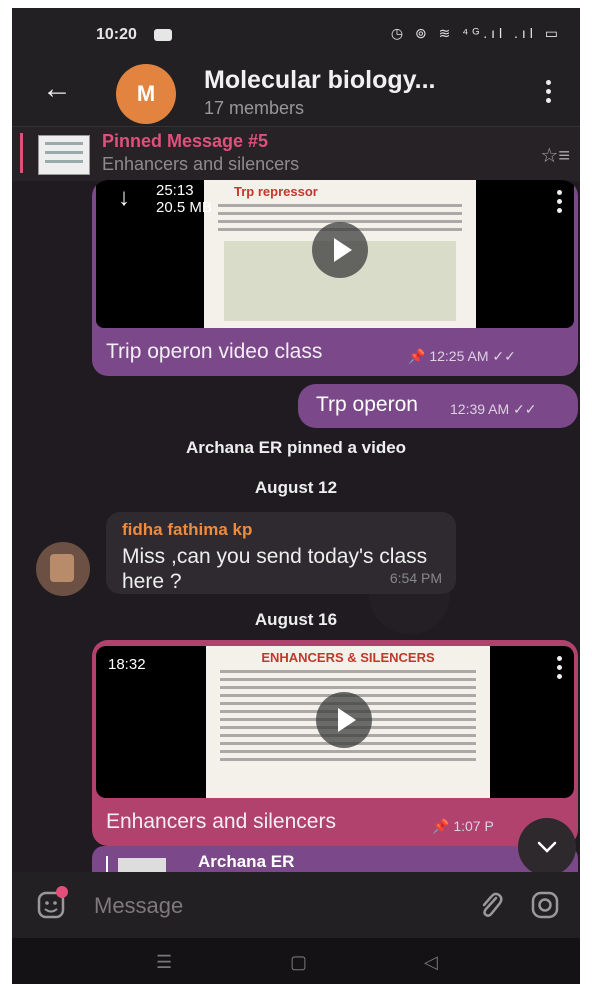  I want to click on chevron-down-icon, so click(547, 847).